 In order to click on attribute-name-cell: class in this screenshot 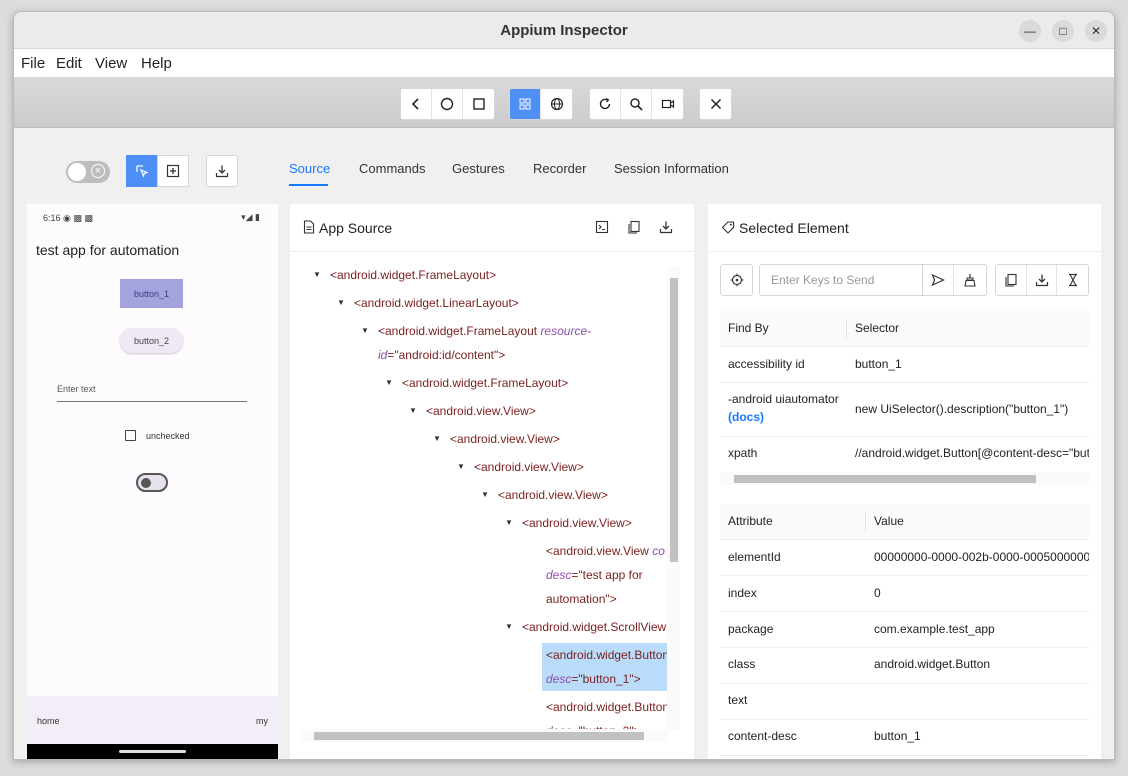, I will do `click(742, 664)`.